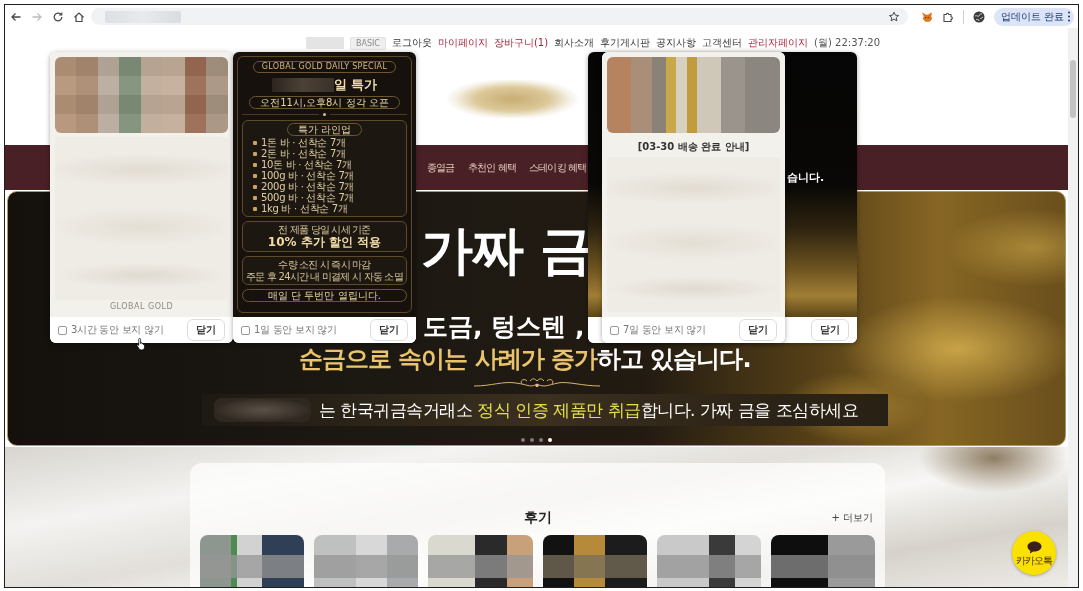  I want to click on checkbox-label: 1일 동안 보지 않기, so click(295, 330).